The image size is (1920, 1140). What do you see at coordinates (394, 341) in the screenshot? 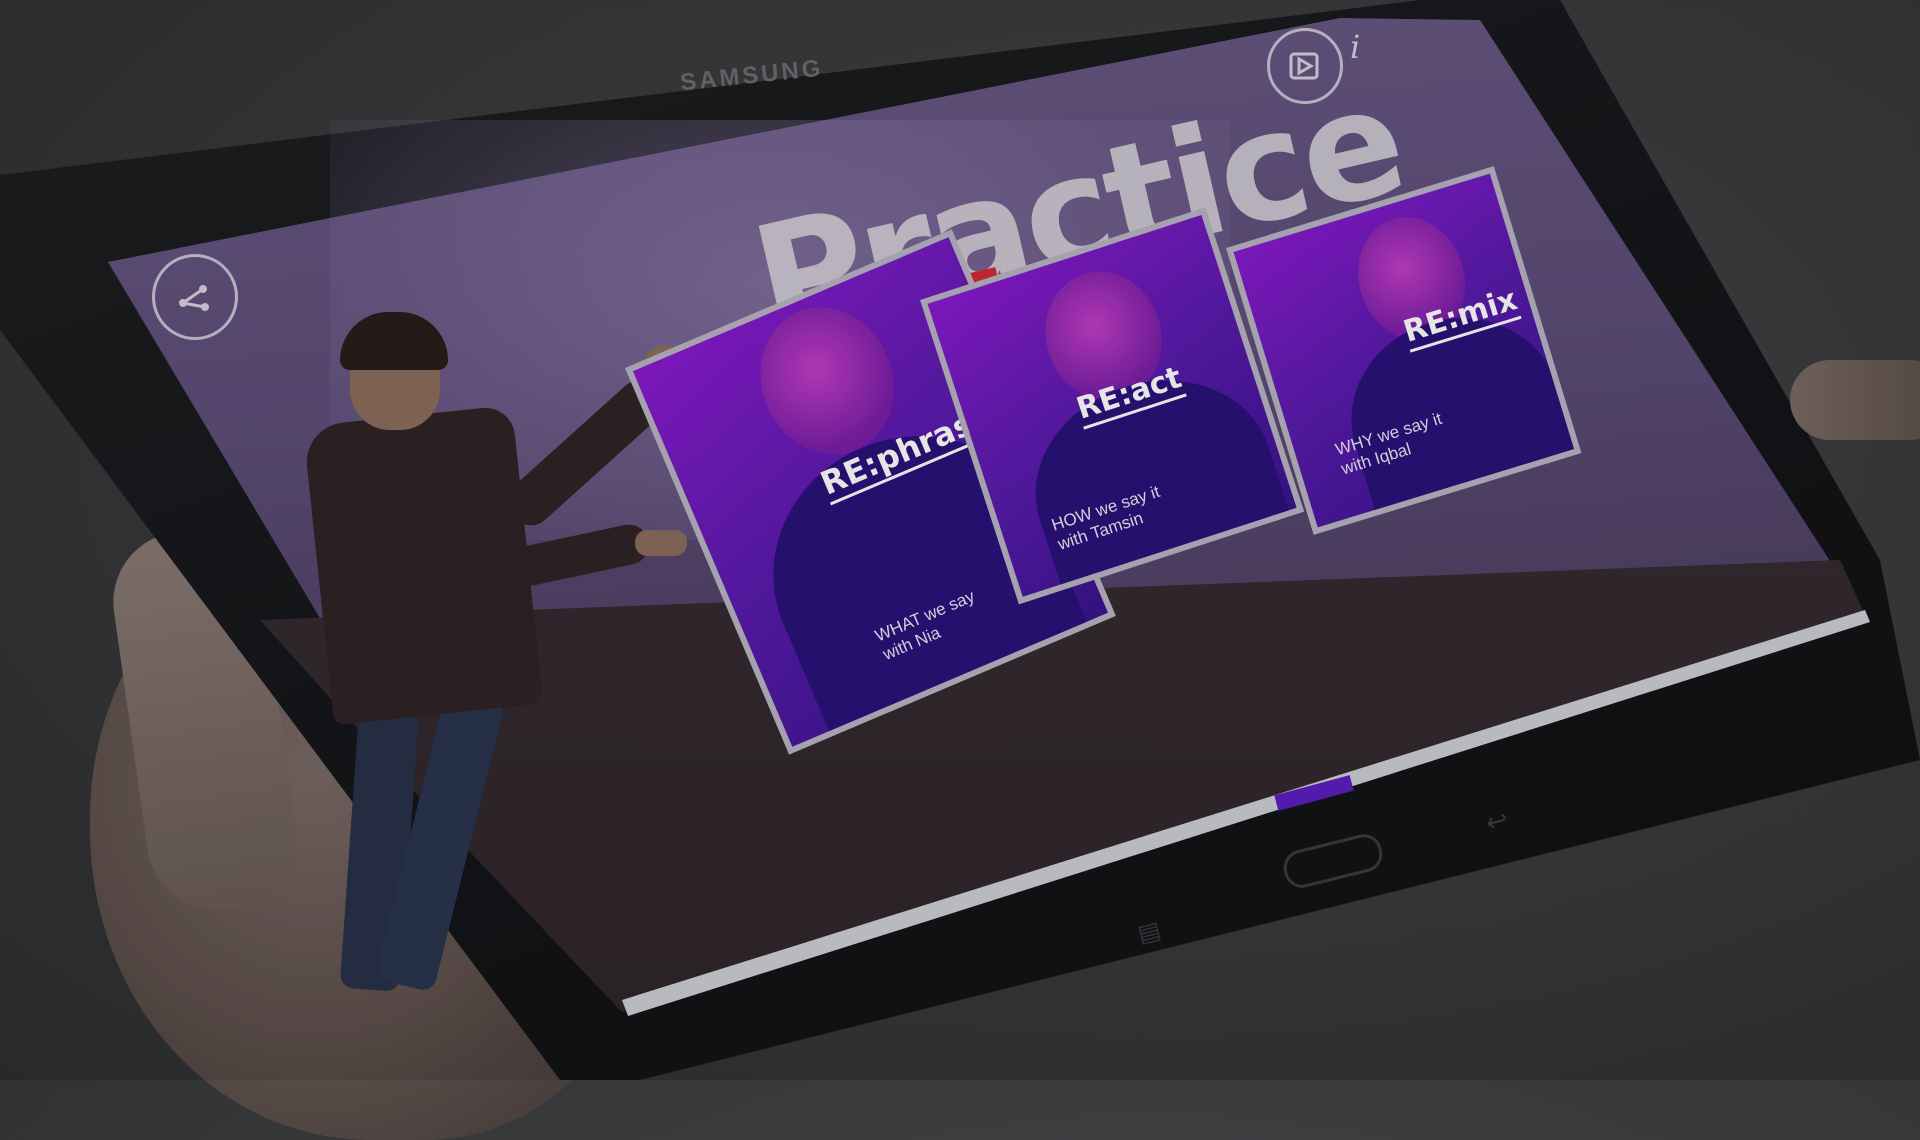
I see `presenter-hair` at bounding box center [394, 341].